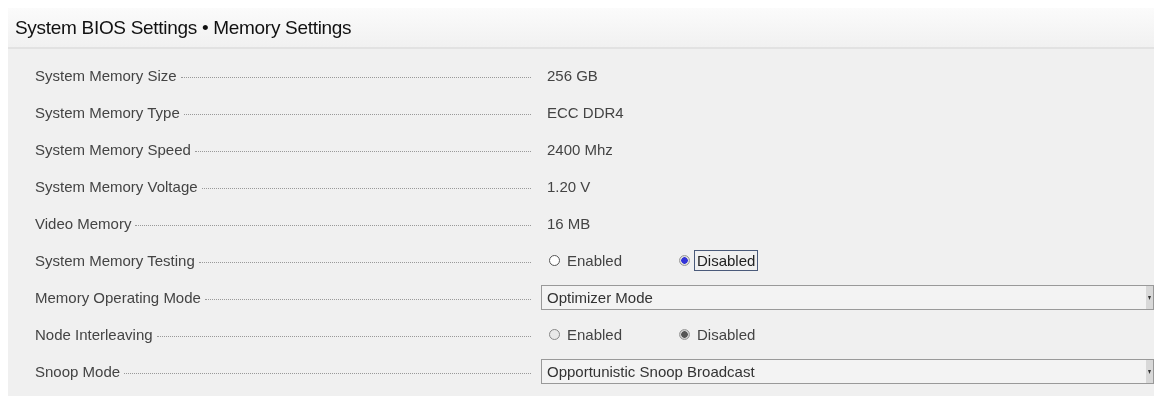  Describe the element at coordinates (116, 186) in the screenshot. I see `setting-label: System Memory Voltage` at that location.